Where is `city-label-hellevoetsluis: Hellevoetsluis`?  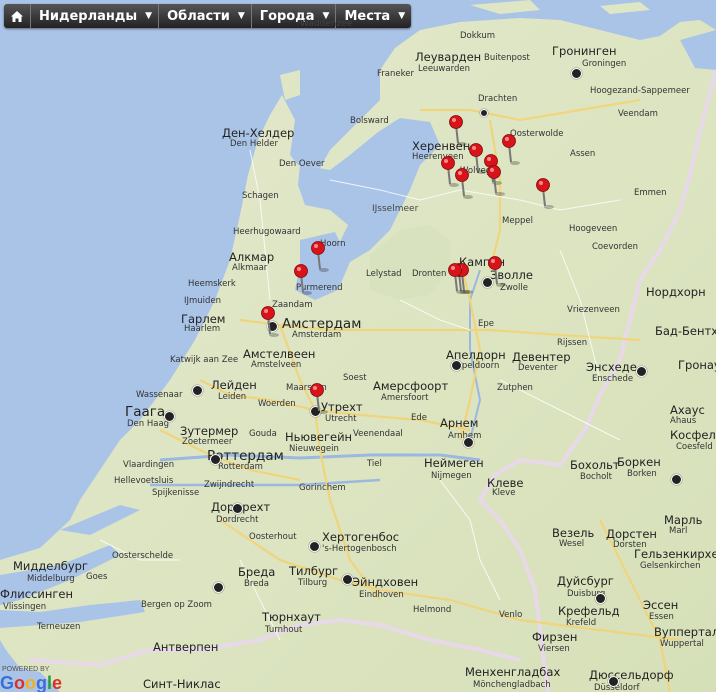
city-label-hellevoetsluis: Hellevoetsluis is located at coordinates (144, 481).